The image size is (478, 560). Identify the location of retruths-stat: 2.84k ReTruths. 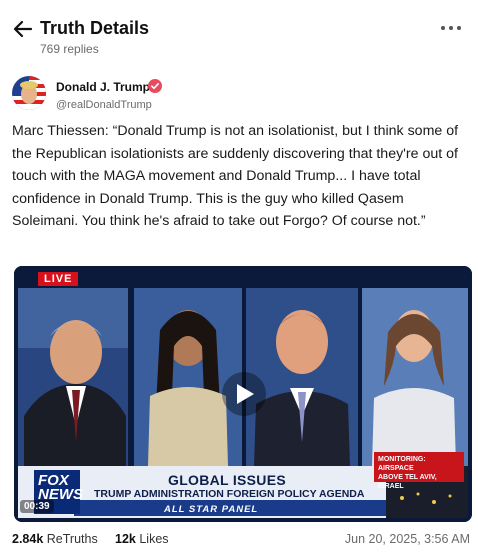
(55, 539).